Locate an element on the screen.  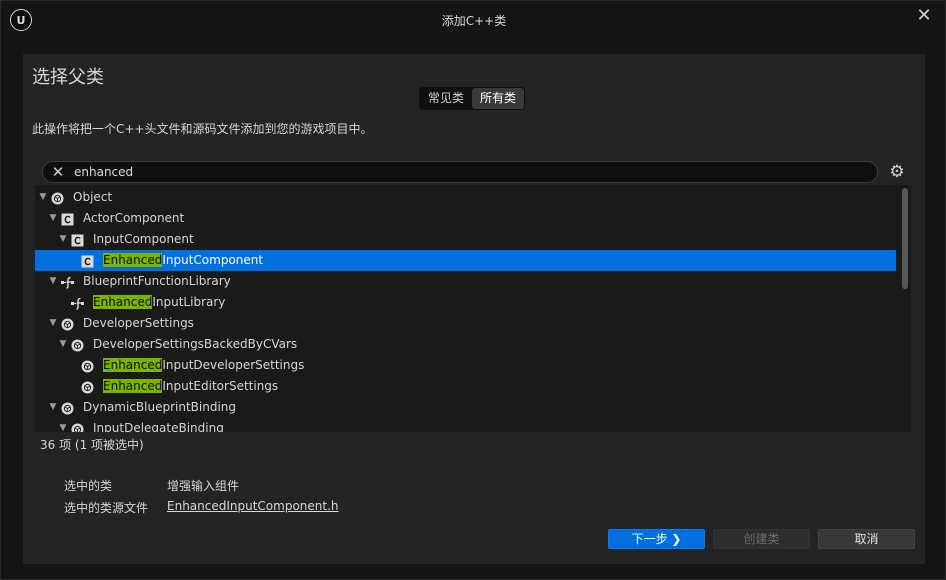
window-title: 添加C++类 is located at coordinates (474, 21).